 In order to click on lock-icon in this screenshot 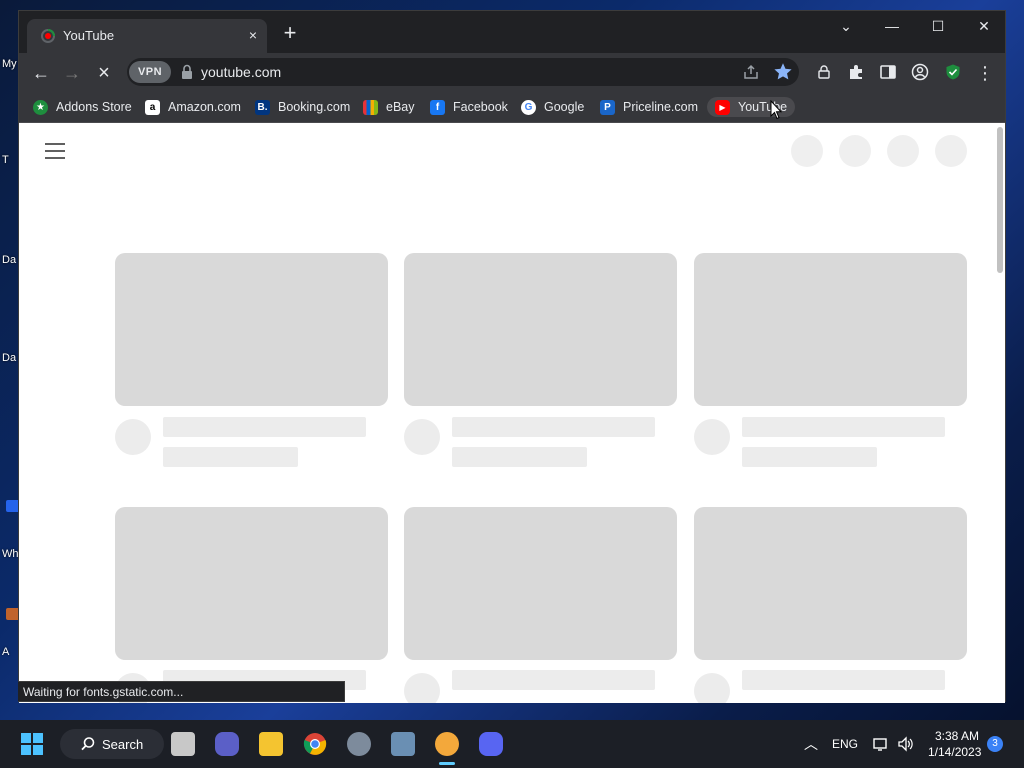, I will do `click(187, 72)`.